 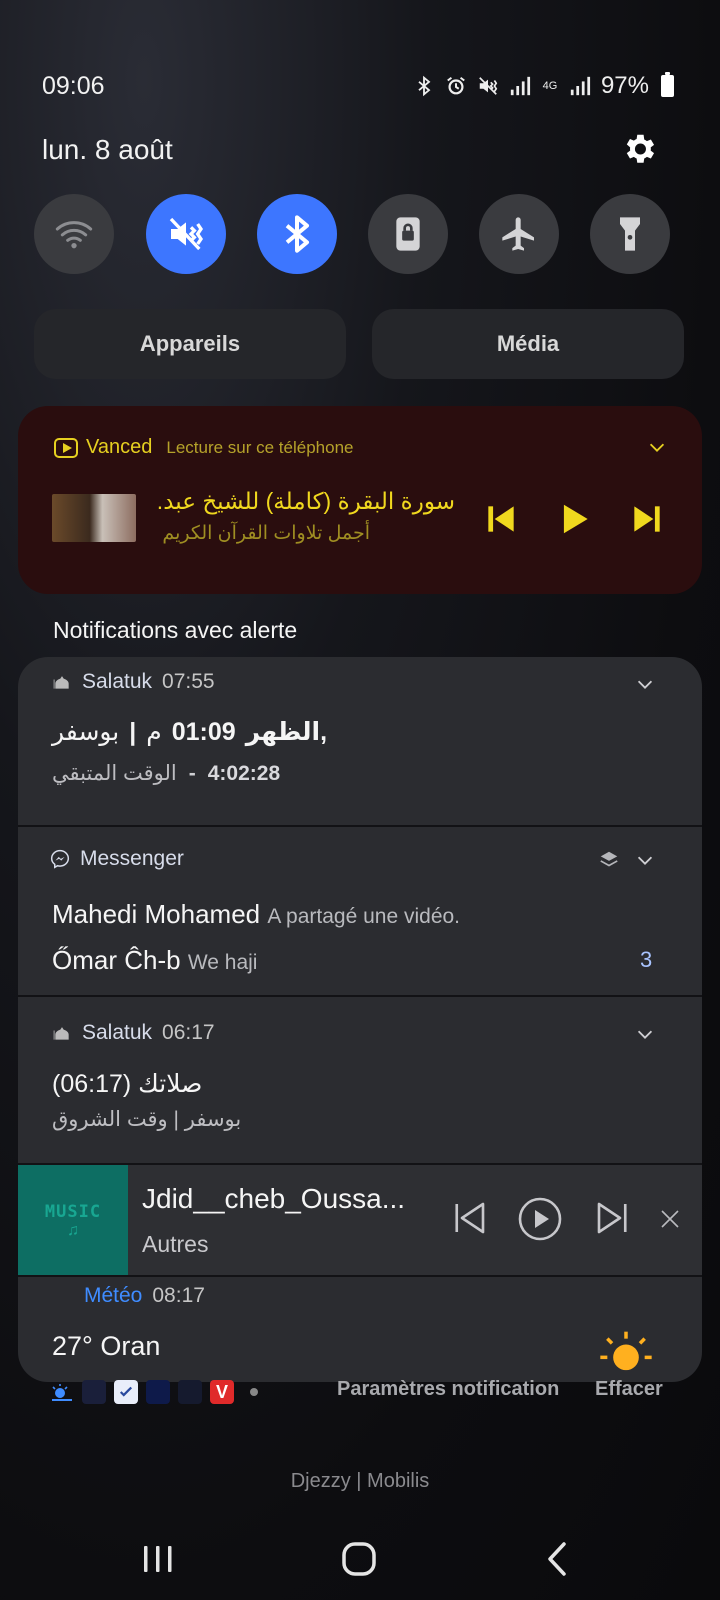 I want to click on flashlight-toggle, so click(x=630, y=234).